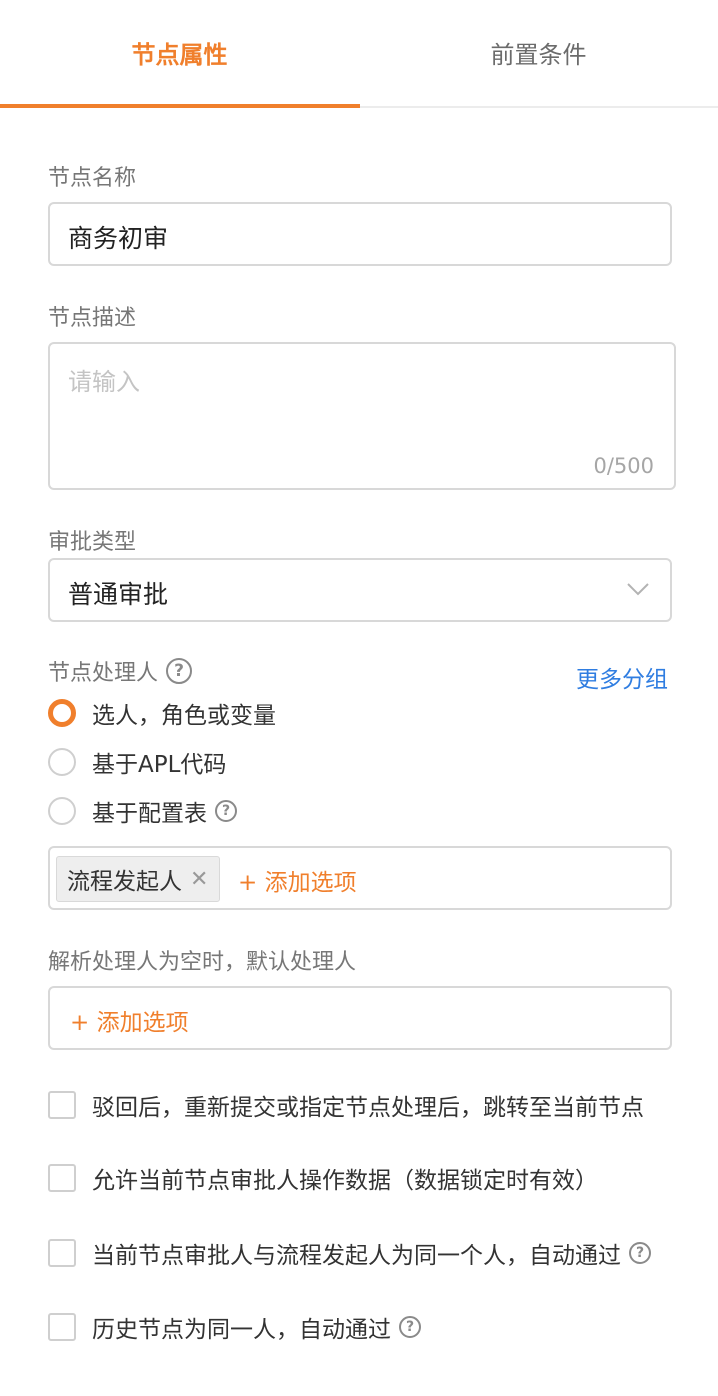 The height and width of the screenshot is (1396, 718). Describe the element at coordinates (184, 716) in the screenshot. I see `radio-label: 选人，角色或变量` at that location.